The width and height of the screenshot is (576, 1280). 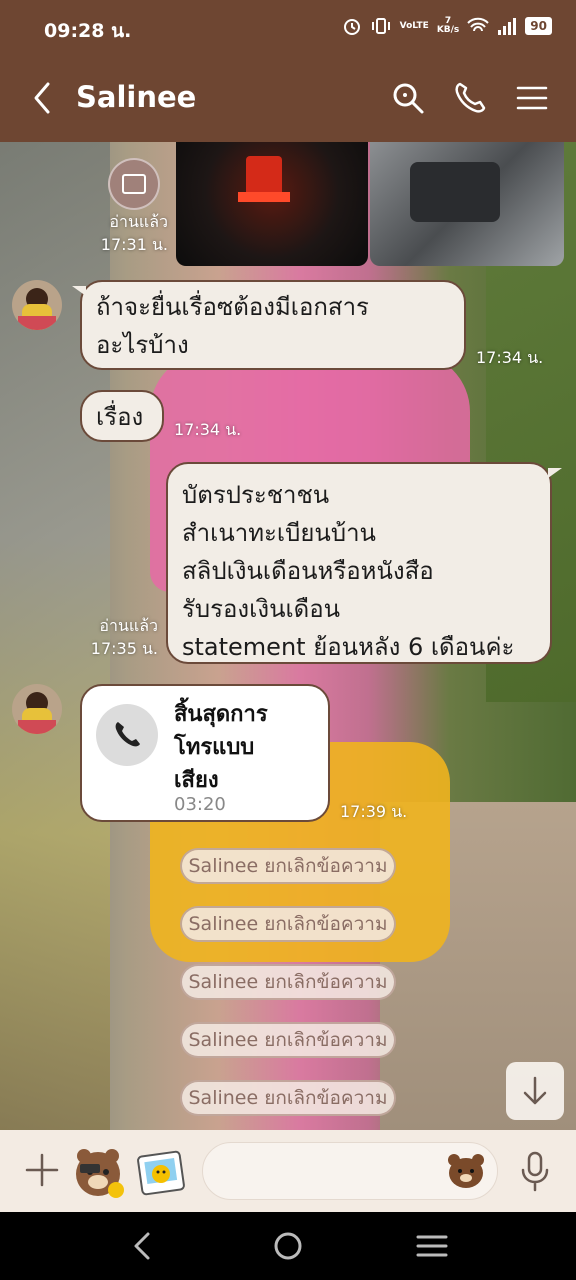 I want to click on album-icon, so click(x=134, y=184).